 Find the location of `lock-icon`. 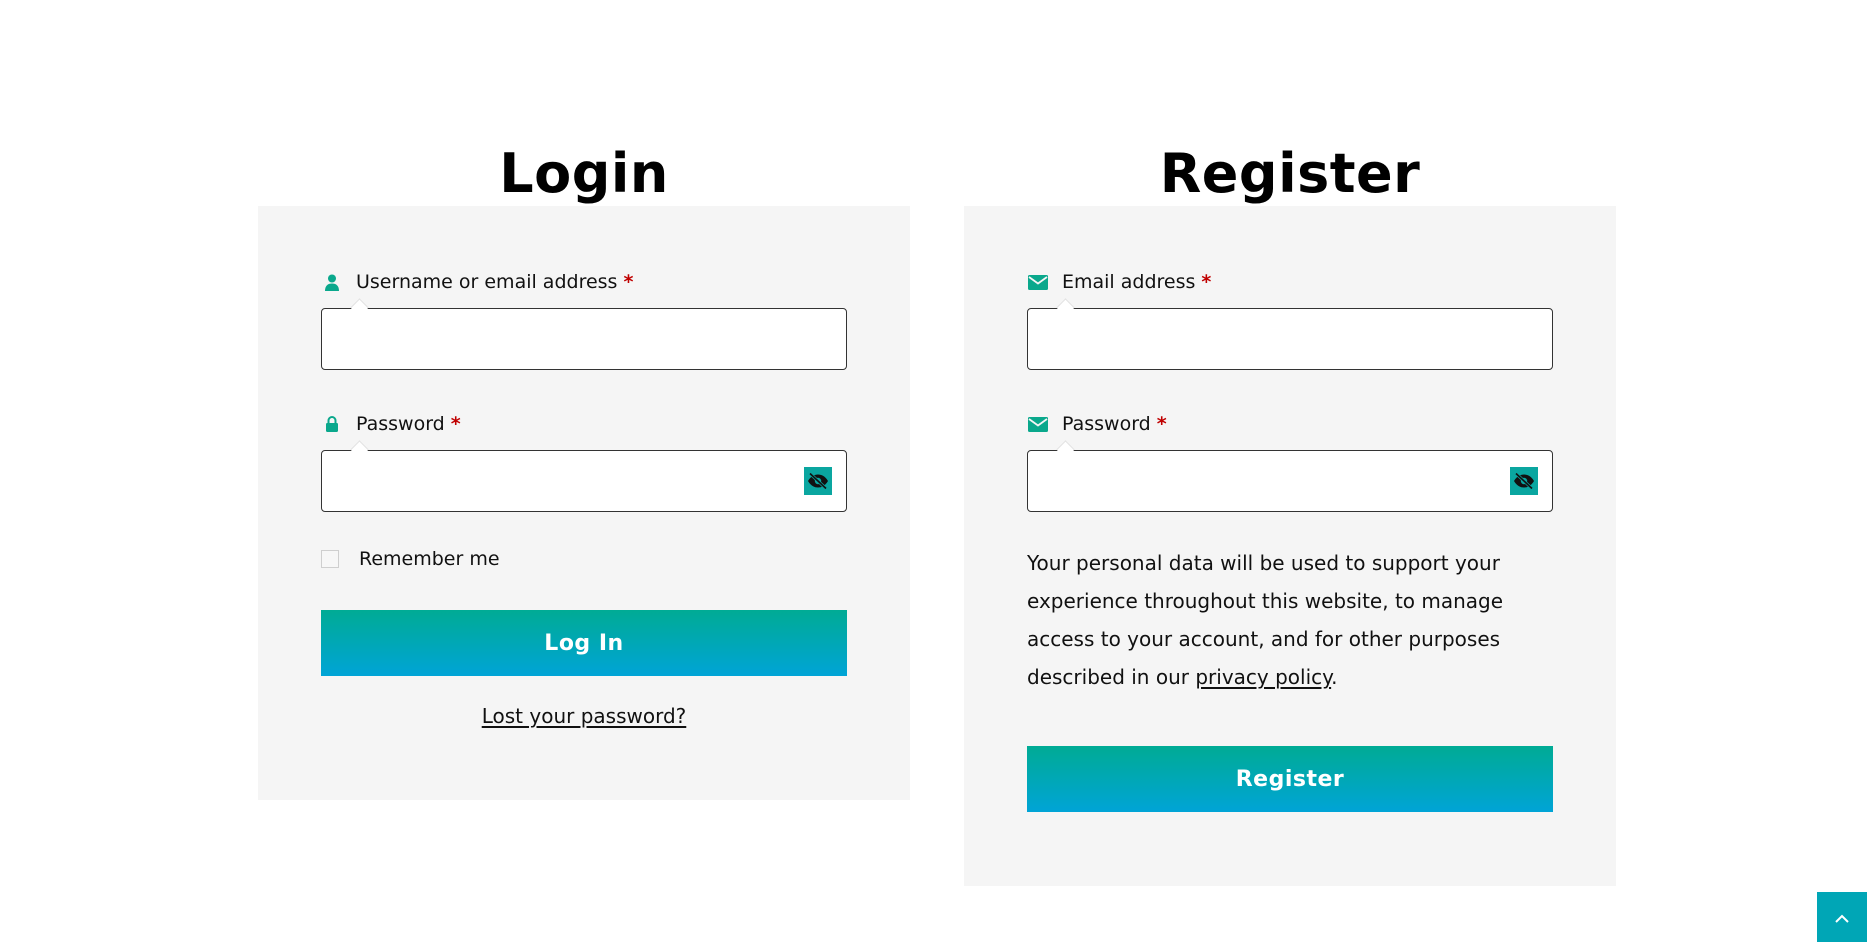

lock-icon is located at coordinates (332, 424).